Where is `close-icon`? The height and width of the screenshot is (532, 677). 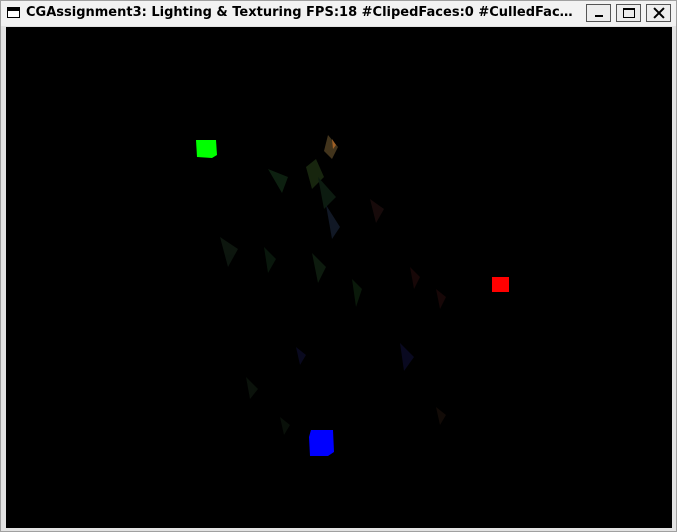 close-icon is located at coordinates (659, 13).